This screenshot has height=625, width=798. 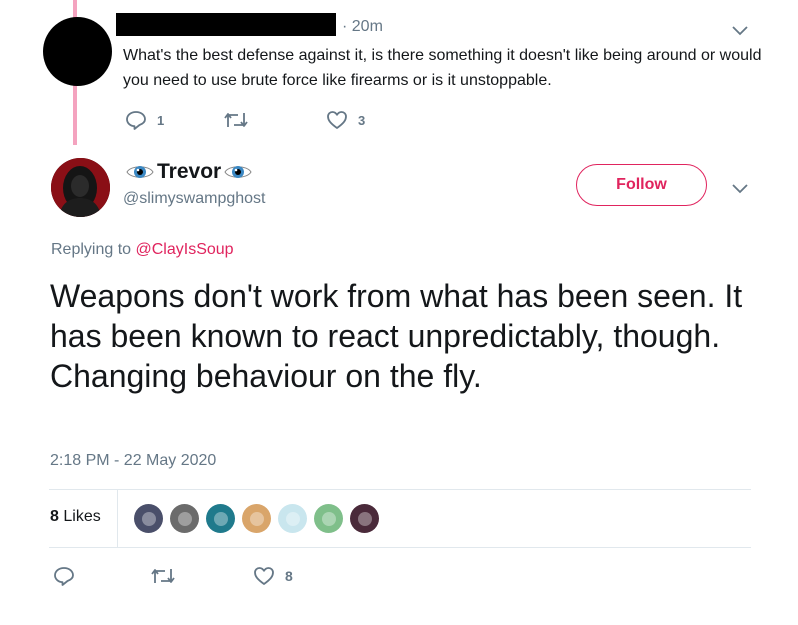 What do you see at coordinates (641, 185) in the screenshot?
I see `follow-button: Follow` at bounding box center [641, 185].